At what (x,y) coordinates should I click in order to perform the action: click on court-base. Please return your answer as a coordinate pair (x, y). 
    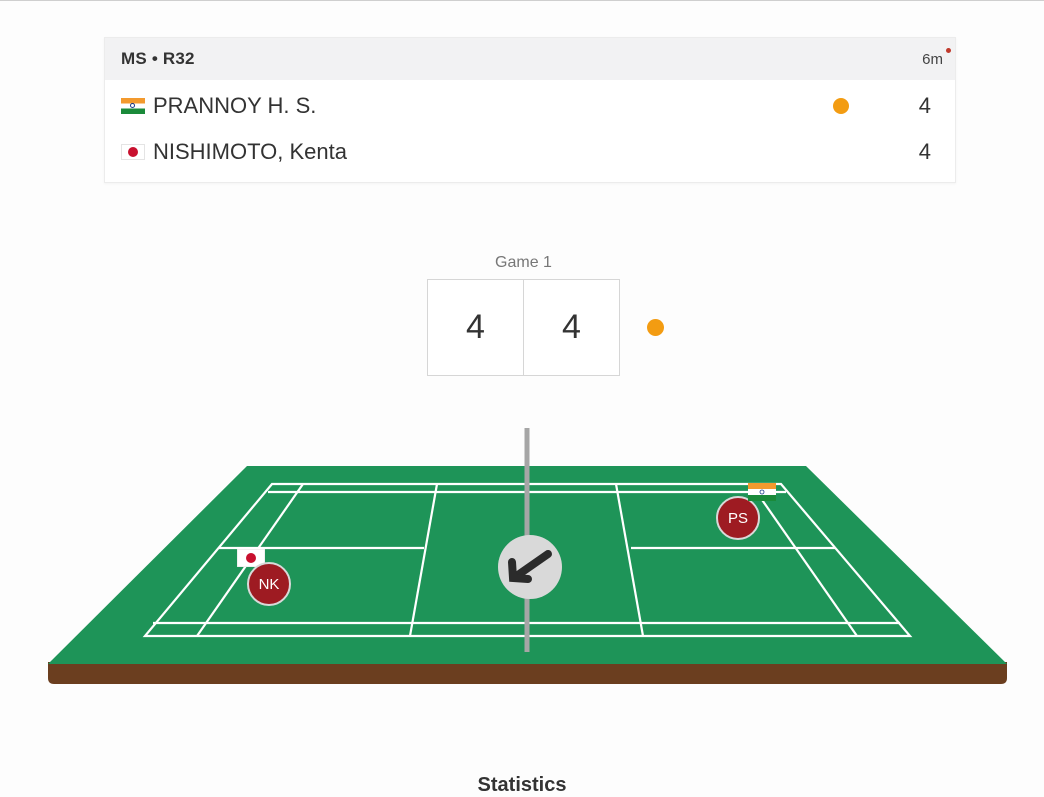
    Looking at the image, I should click on (527, 673).